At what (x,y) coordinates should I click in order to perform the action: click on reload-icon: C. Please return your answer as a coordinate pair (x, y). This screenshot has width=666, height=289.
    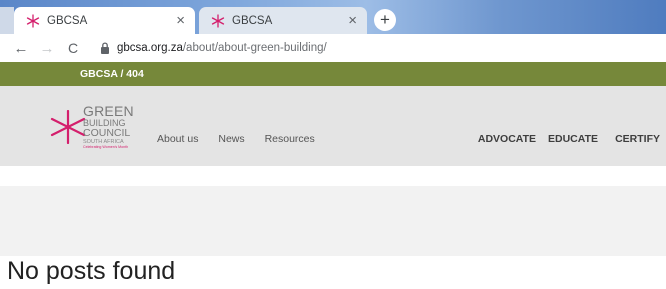
    Looking at the image, I should click on (73, 48).